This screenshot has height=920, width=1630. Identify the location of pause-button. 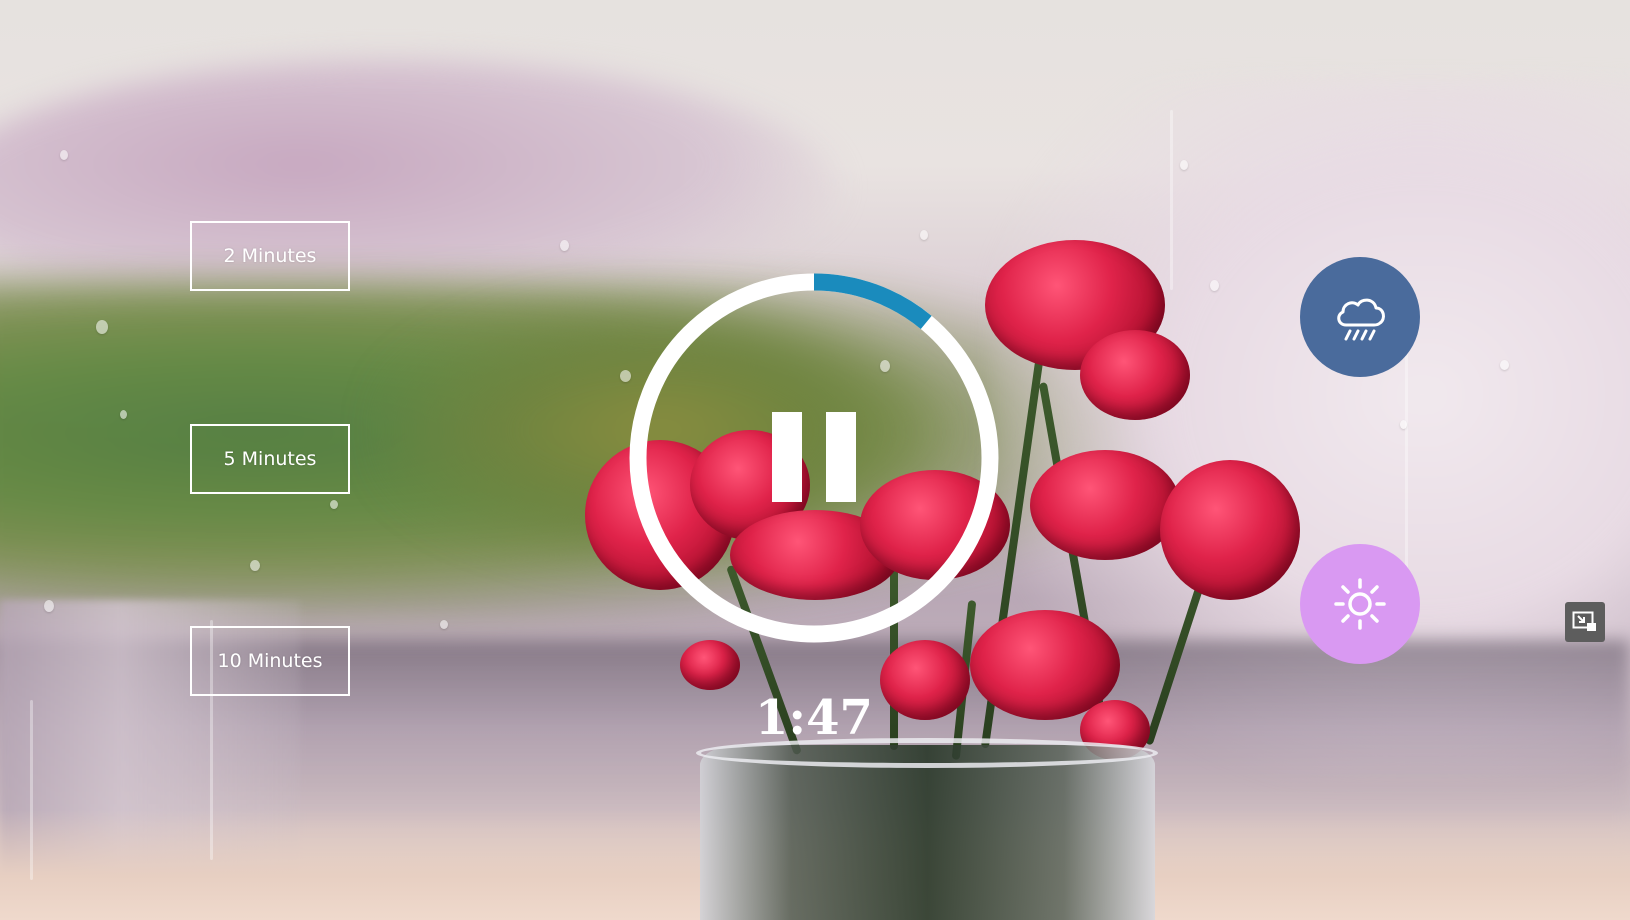
(814, 460).